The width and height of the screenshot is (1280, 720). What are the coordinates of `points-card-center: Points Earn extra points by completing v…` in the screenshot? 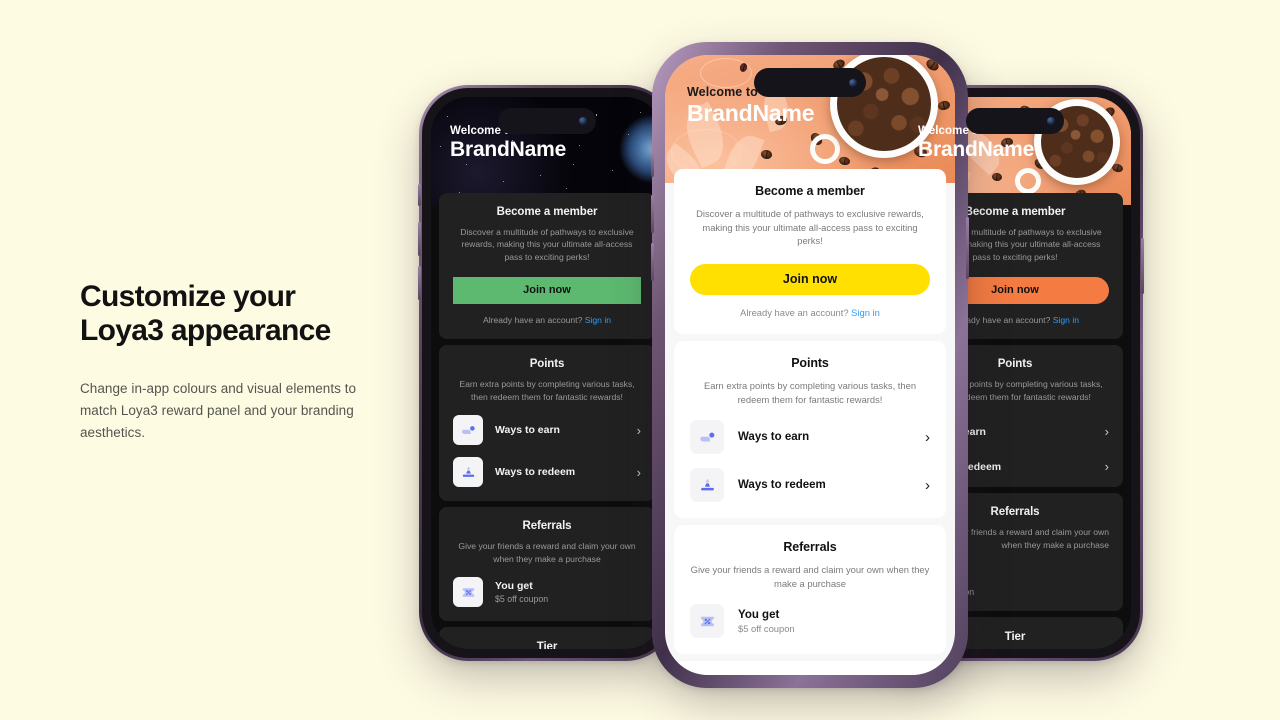 It's located at (810, 429).